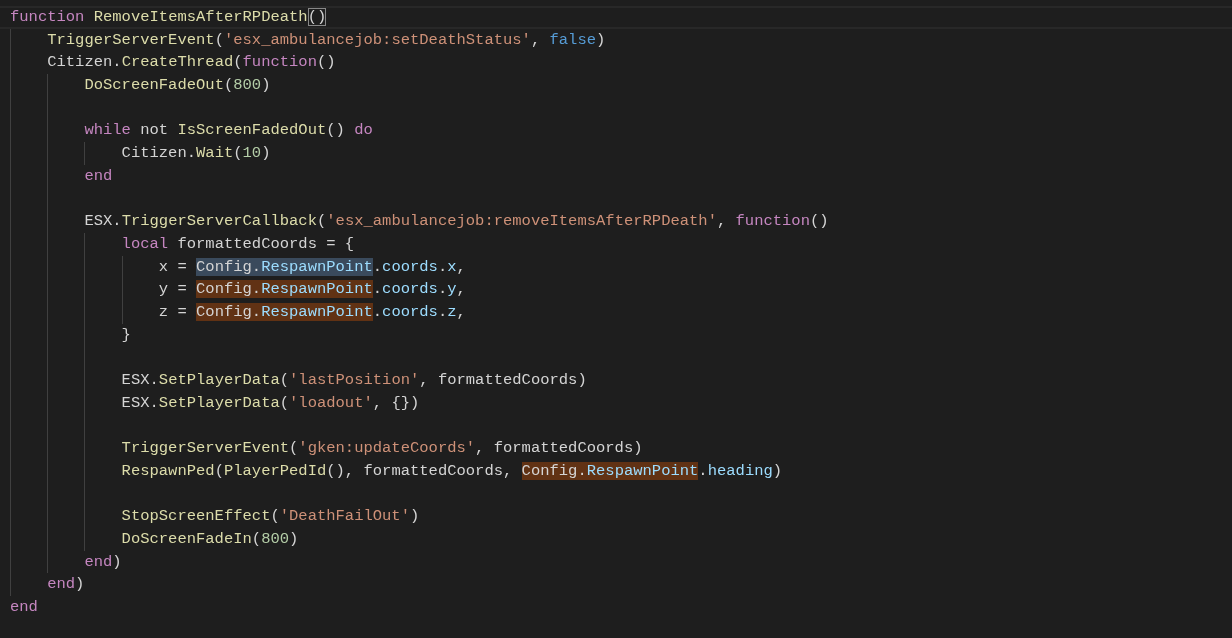 Image resolution: width=1232 pixels, height=638 pixels. Describe the element at coordinates (354, 380) in the screenshot. I see `code-line: ESX.SetPlayerData('lastPosition', formattedCoords)` at that location.